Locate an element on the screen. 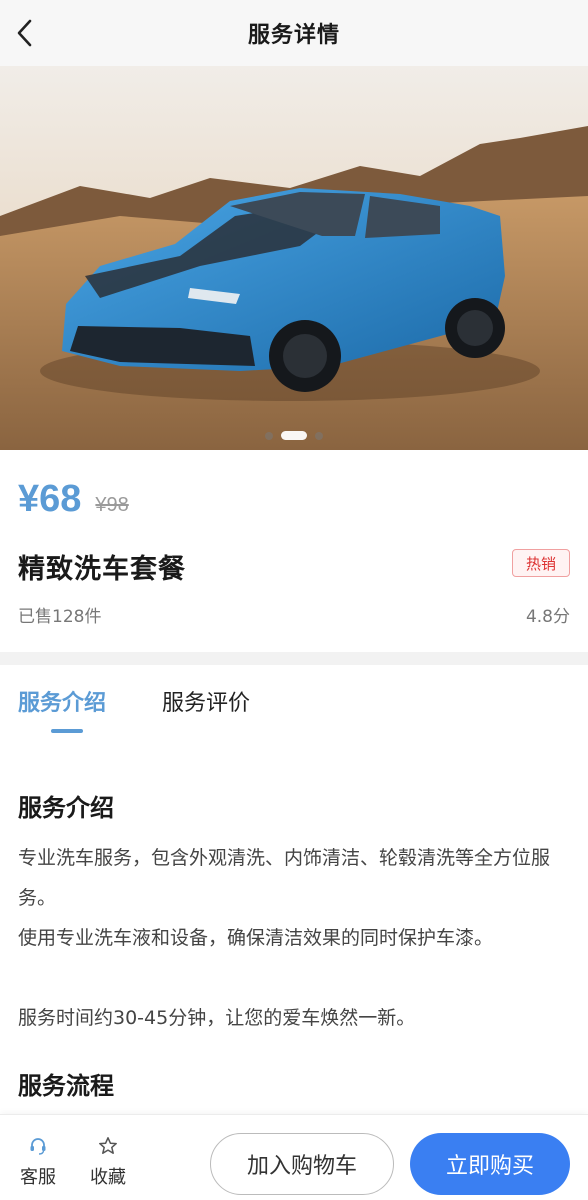 The image size is (588, 1200). section-divider is located at coordinates (294, 658).